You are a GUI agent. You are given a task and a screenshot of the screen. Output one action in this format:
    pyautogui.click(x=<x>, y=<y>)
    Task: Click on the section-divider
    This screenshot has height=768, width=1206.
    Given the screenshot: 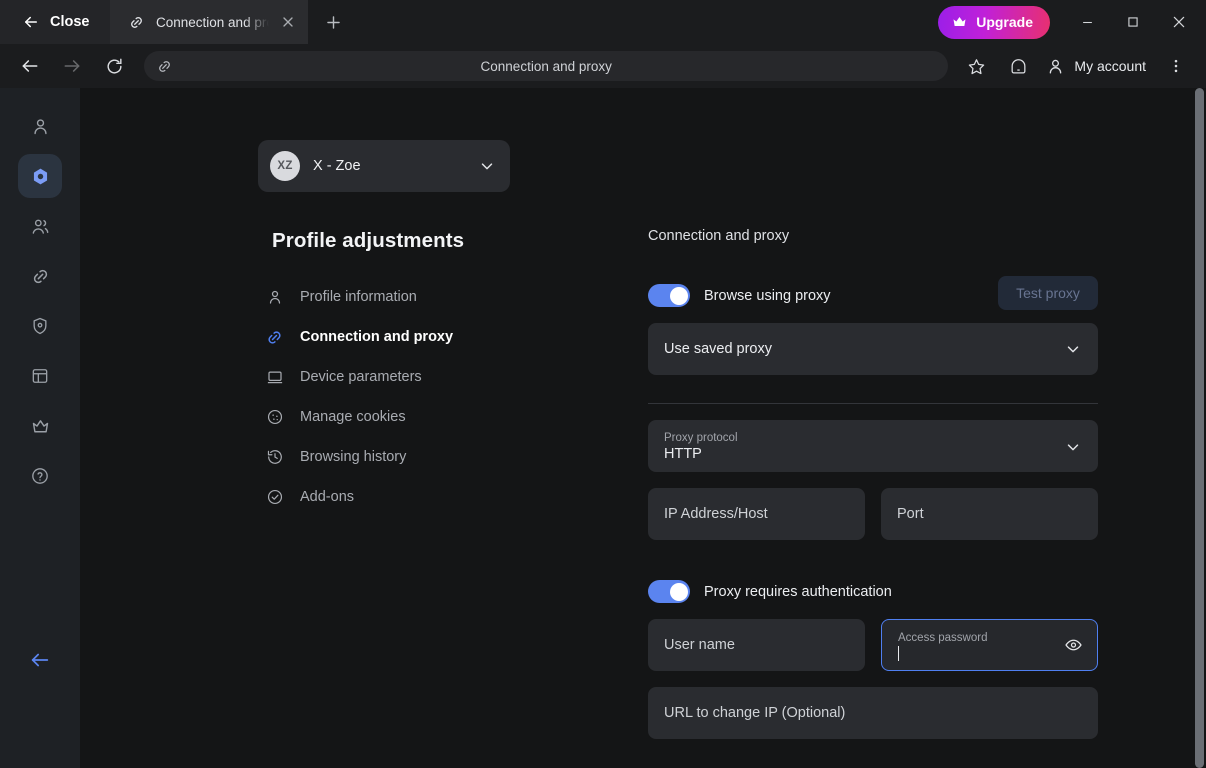 What is the action you would take?
    pyautogui.click(x=873, y=403)
    